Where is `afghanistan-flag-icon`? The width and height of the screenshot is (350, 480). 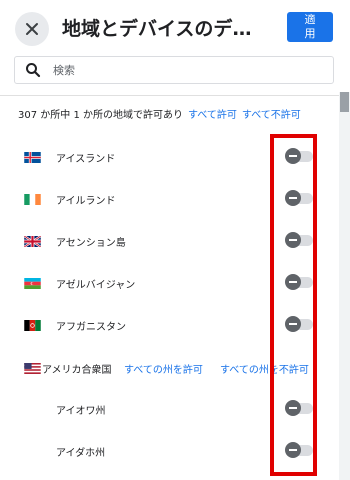 afghanistan-flag-icon is located at coordinates (32, 325).